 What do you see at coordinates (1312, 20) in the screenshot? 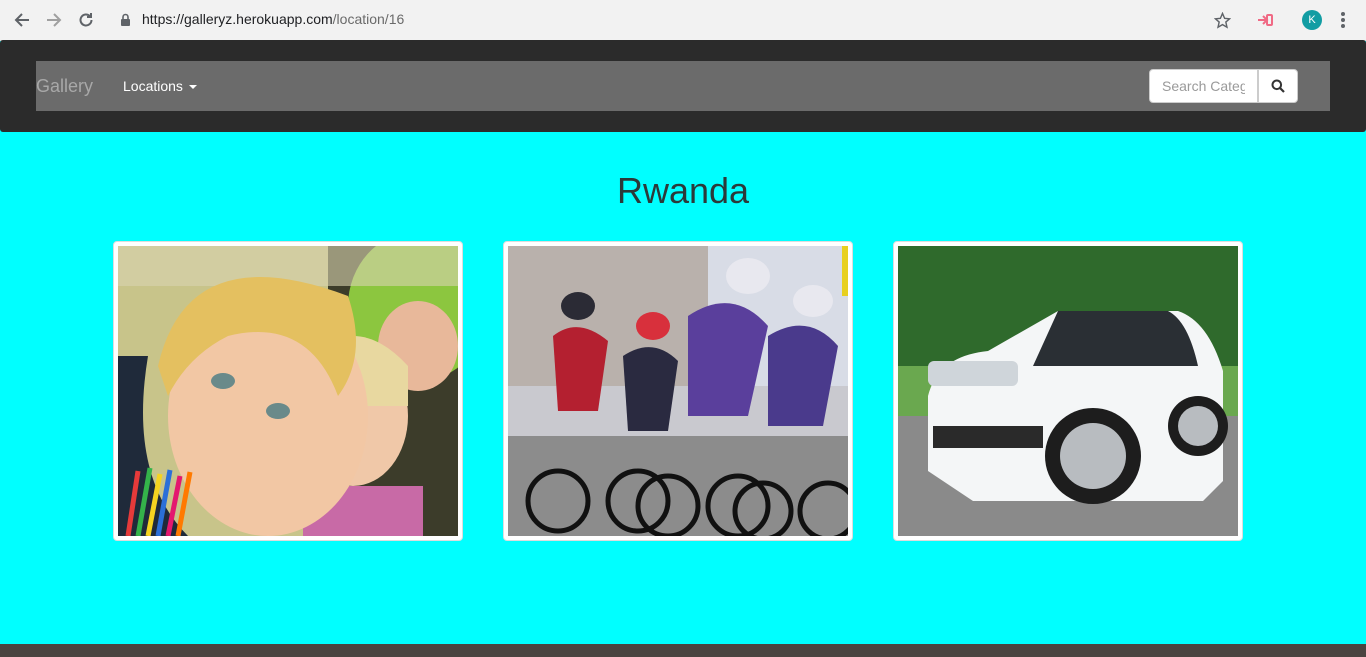
I see `profile-avatar: K` at bounding box center [1312, 20].